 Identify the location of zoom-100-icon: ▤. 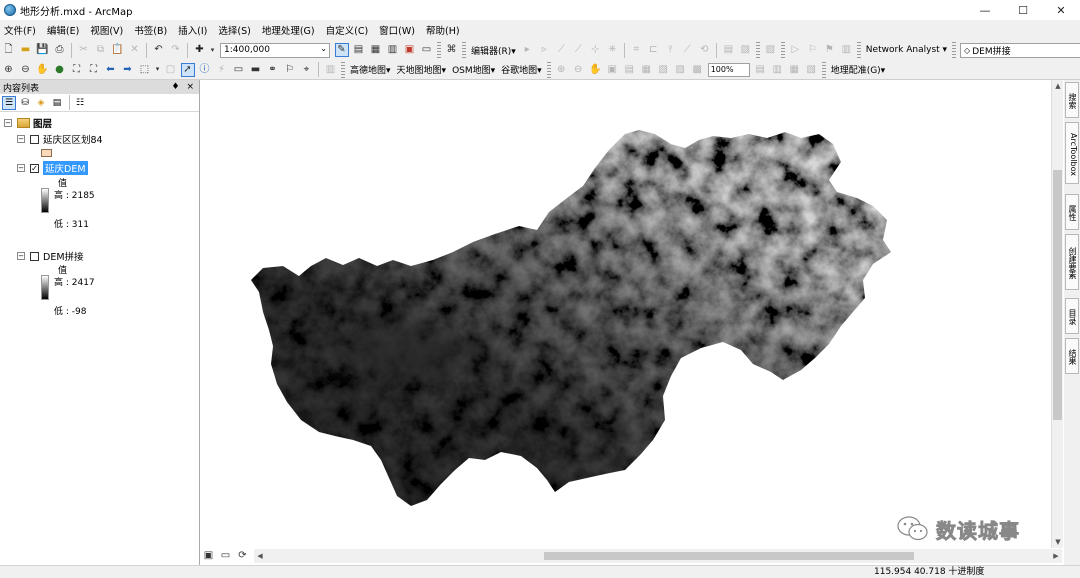
(629, 70).